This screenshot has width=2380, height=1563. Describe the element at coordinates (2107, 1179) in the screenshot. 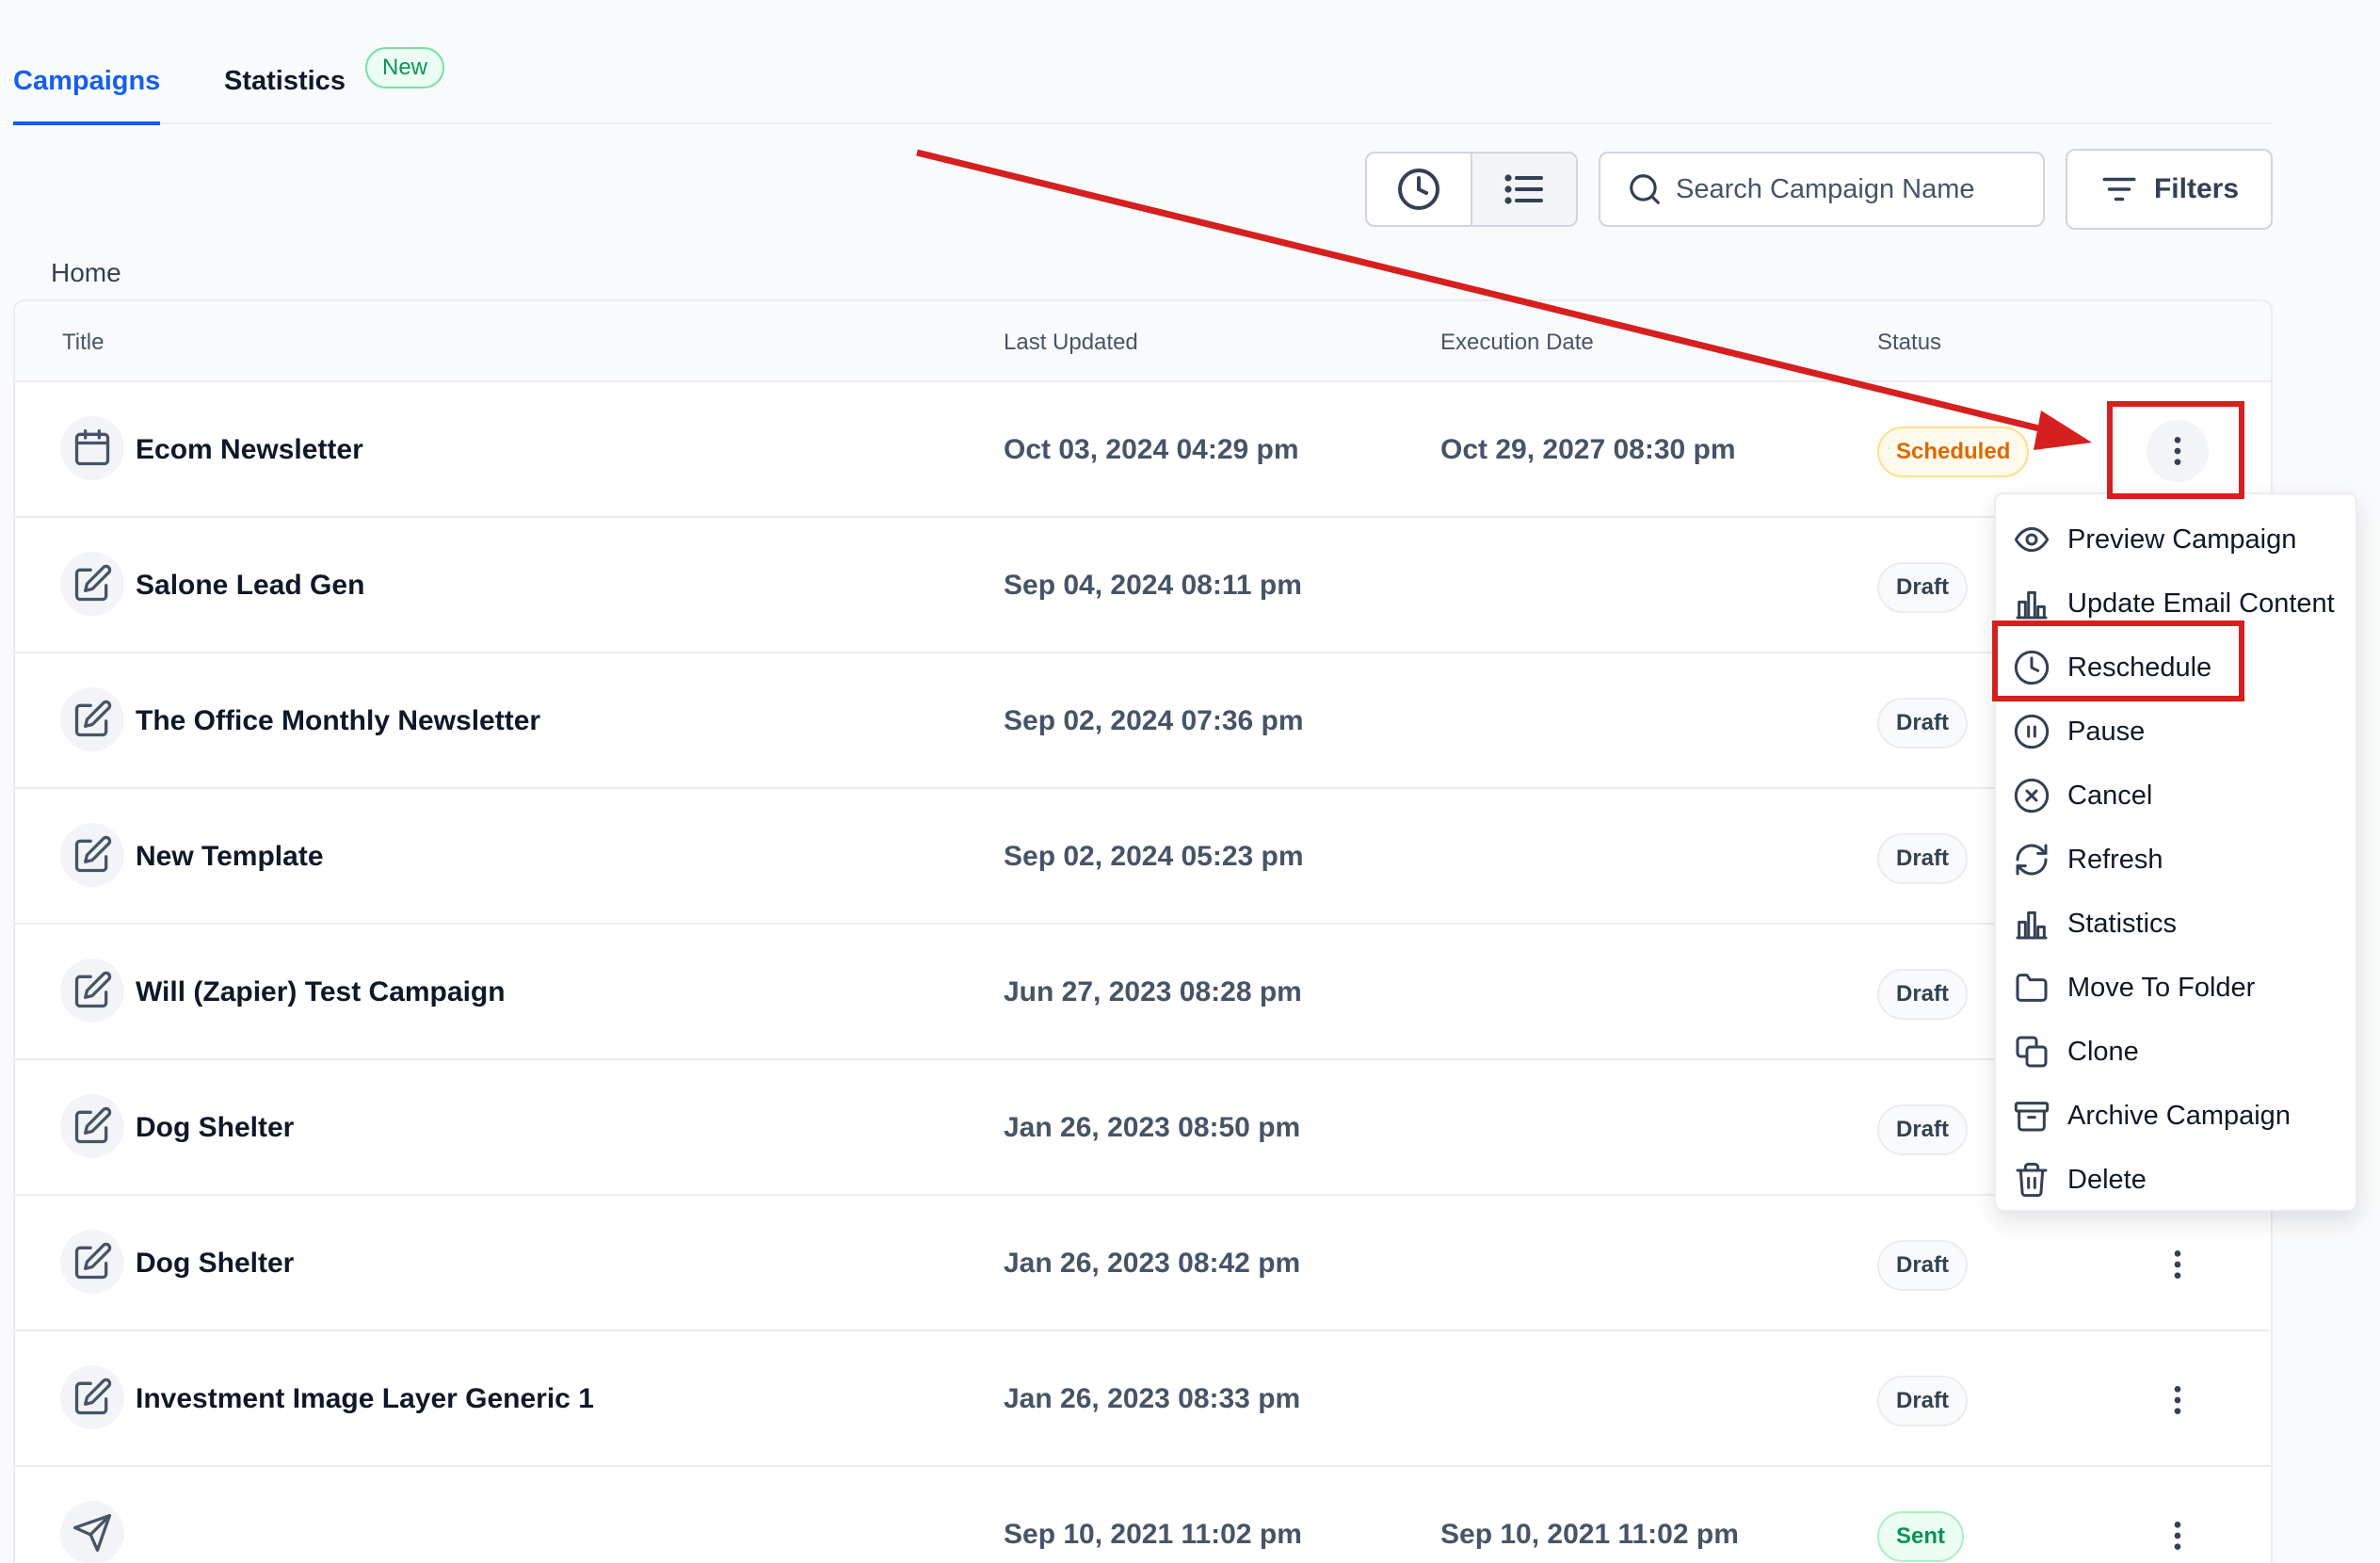

I see `menu-item-label: Delete` at that location.